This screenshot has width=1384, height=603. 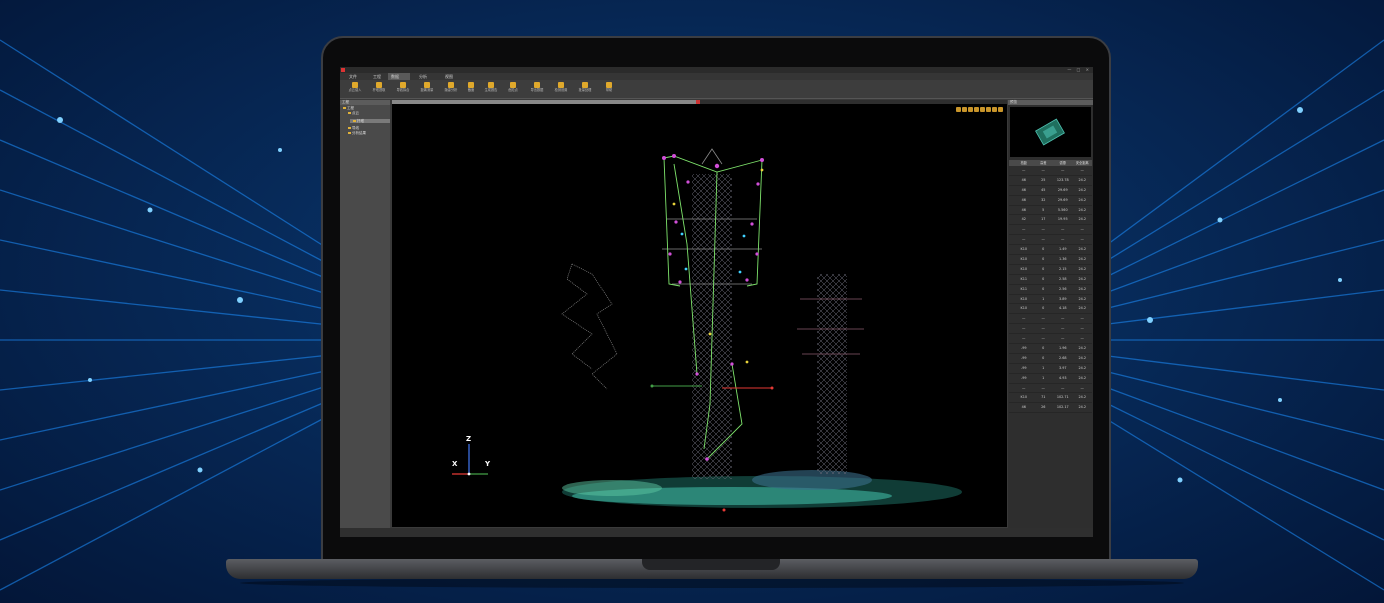 What do you see at coordinates (958, 109) in the screenshot?
I see `view-front-icon` at bounding box center [958, 109].